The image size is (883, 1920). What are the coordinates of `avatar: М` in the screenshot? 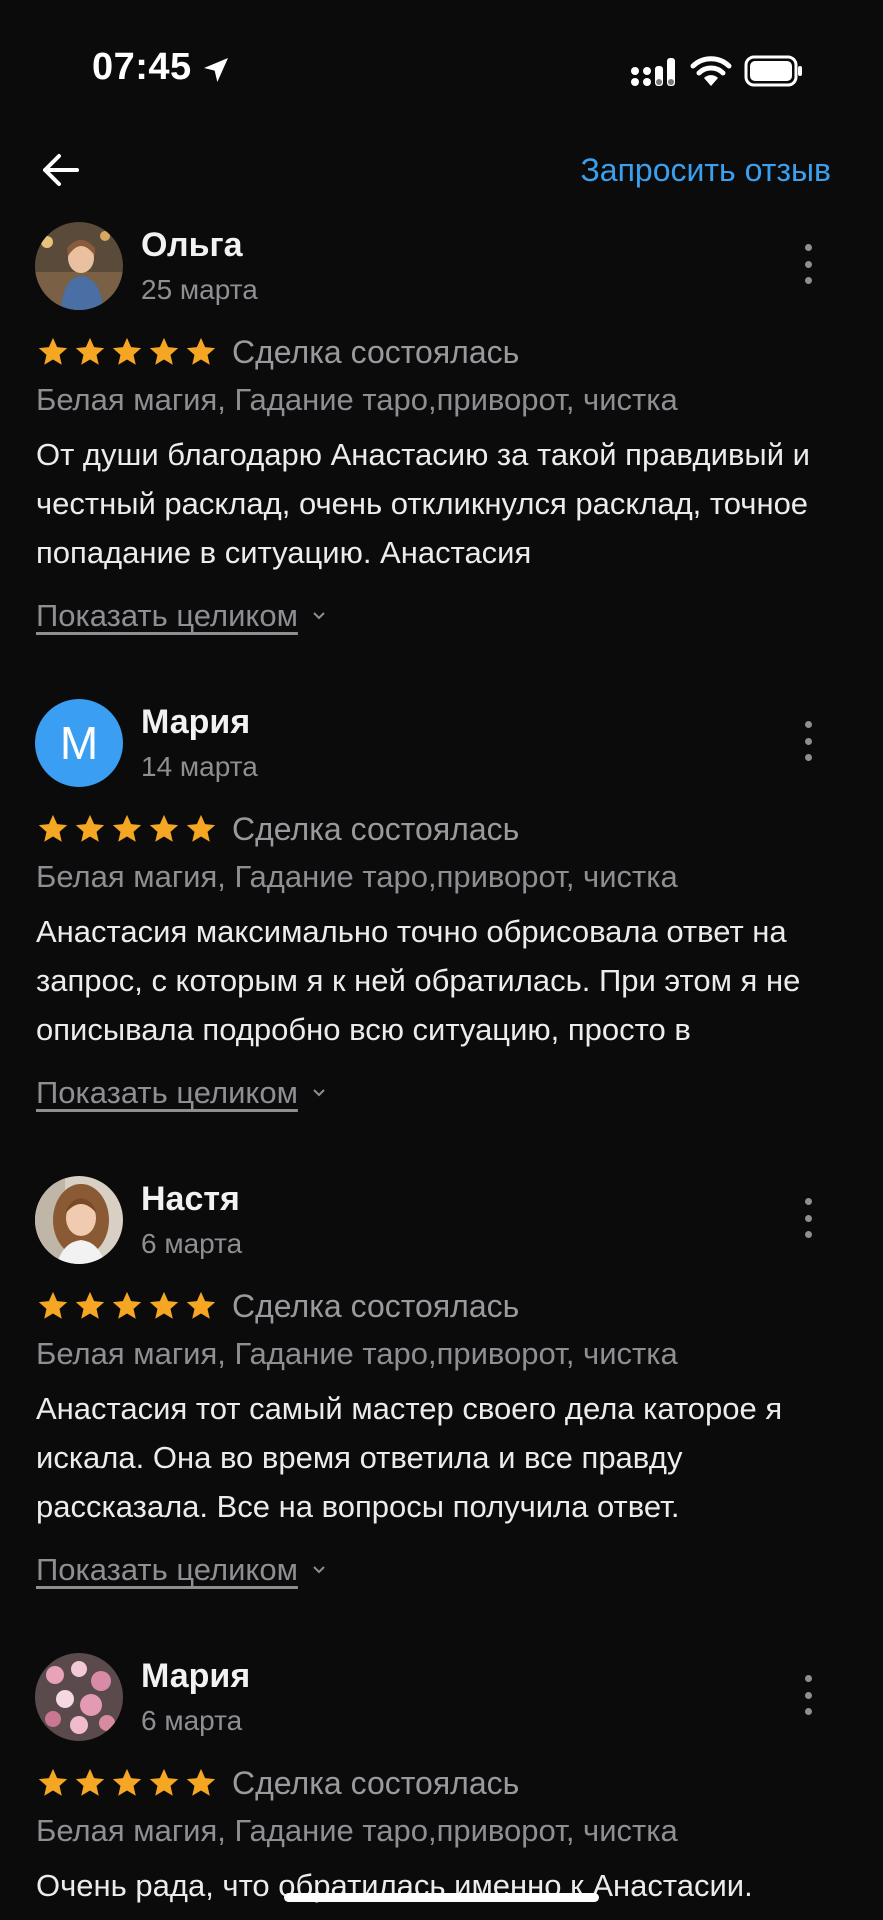 It's located at (79, 743).